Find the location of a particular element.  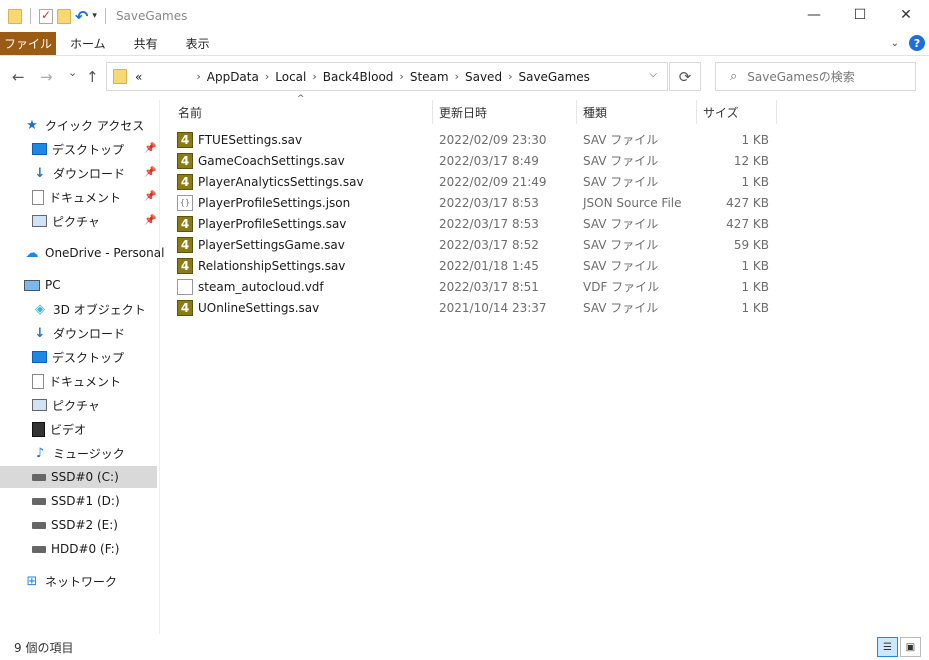

sidebar-item: SSD#1 (D:) is located at coordinates (76, 501).